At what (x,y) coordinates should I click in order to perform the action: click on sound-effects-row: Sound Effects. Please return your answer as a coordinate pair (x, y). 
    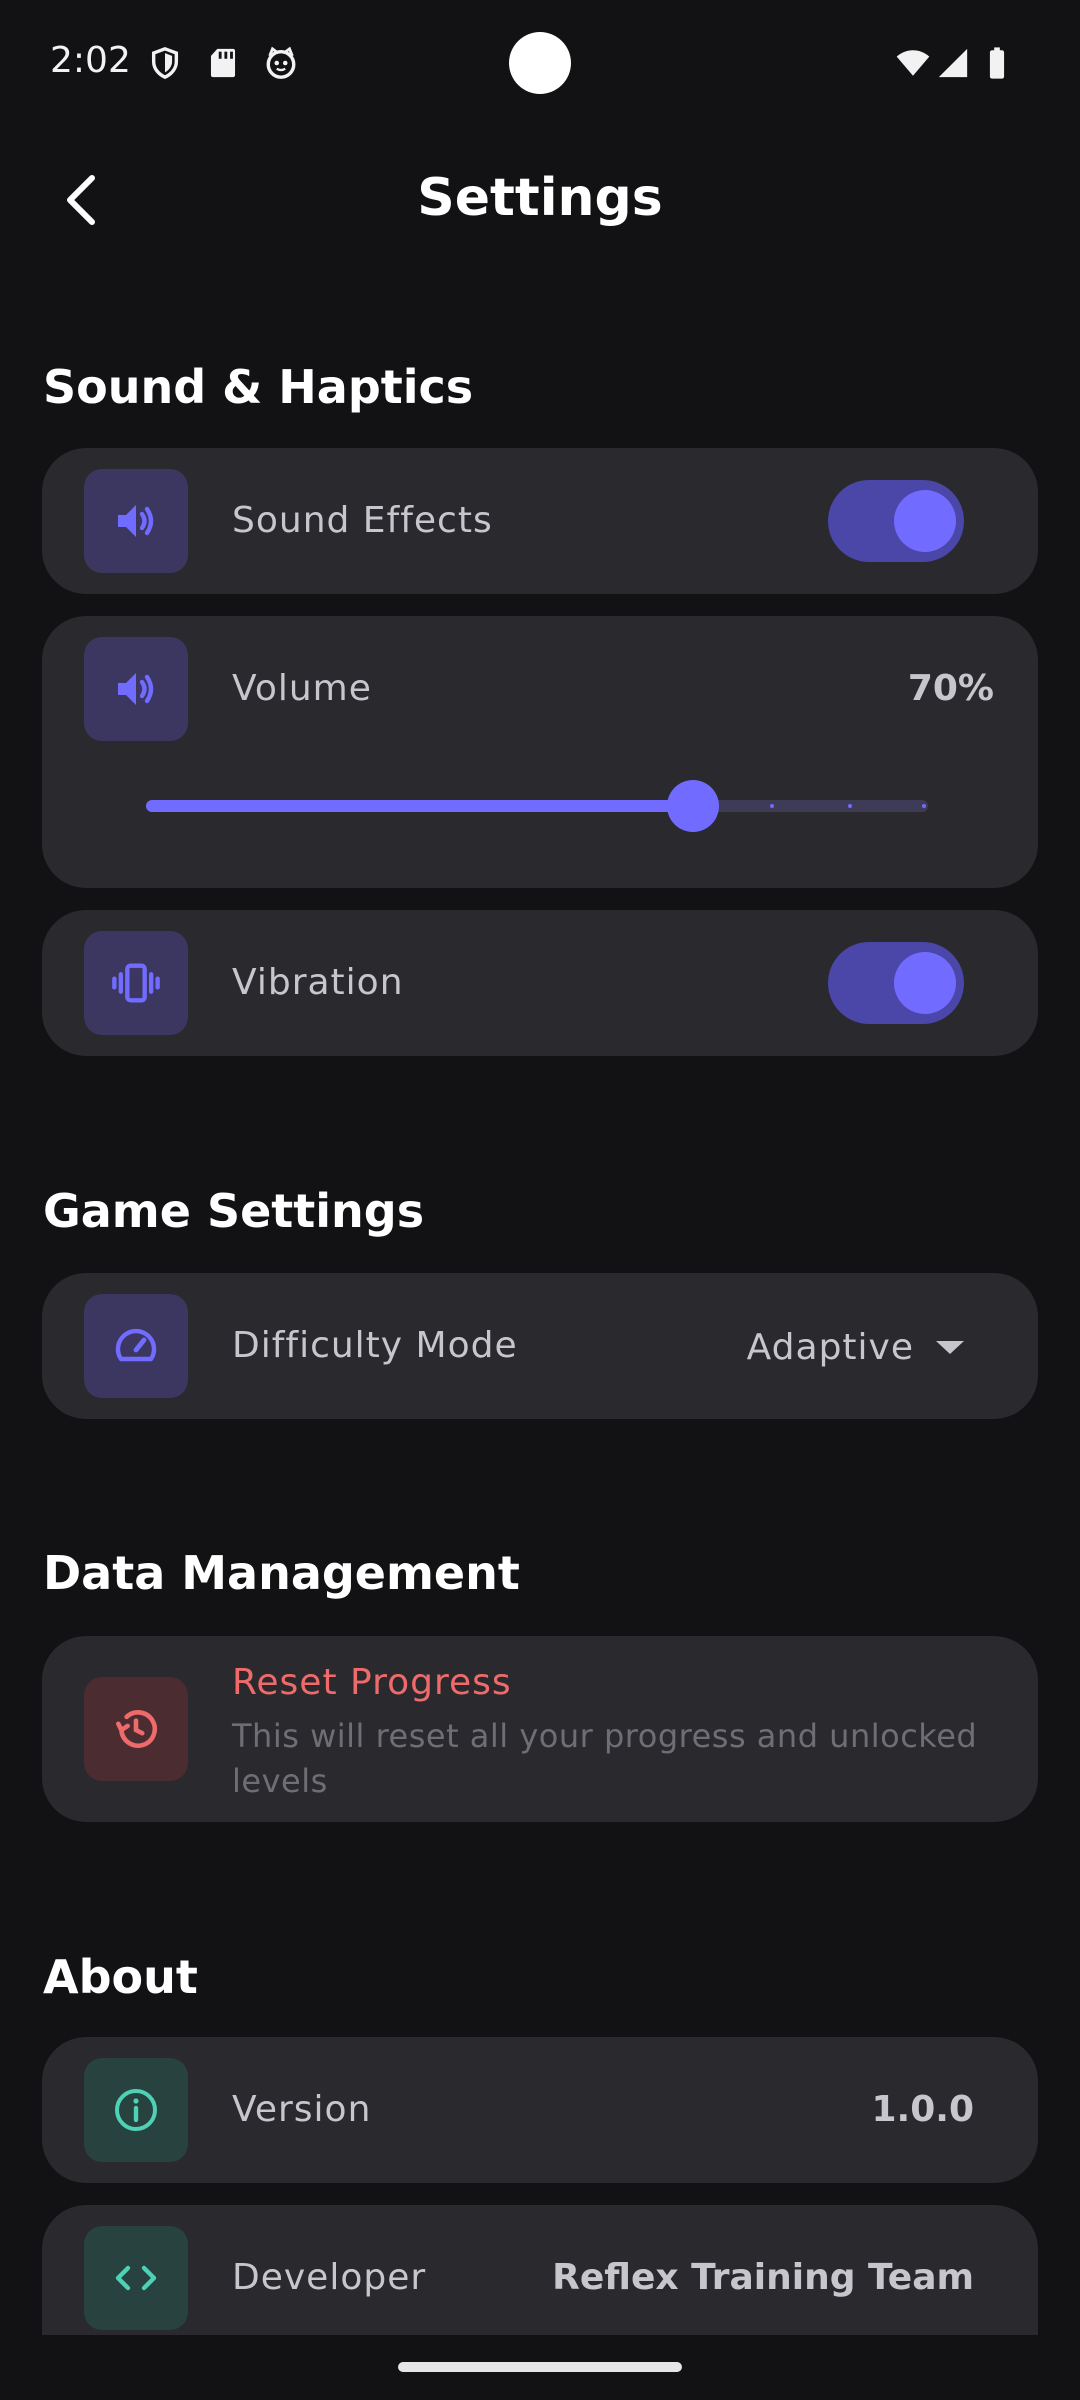
    Looking at the image, I should click on (540, 521).